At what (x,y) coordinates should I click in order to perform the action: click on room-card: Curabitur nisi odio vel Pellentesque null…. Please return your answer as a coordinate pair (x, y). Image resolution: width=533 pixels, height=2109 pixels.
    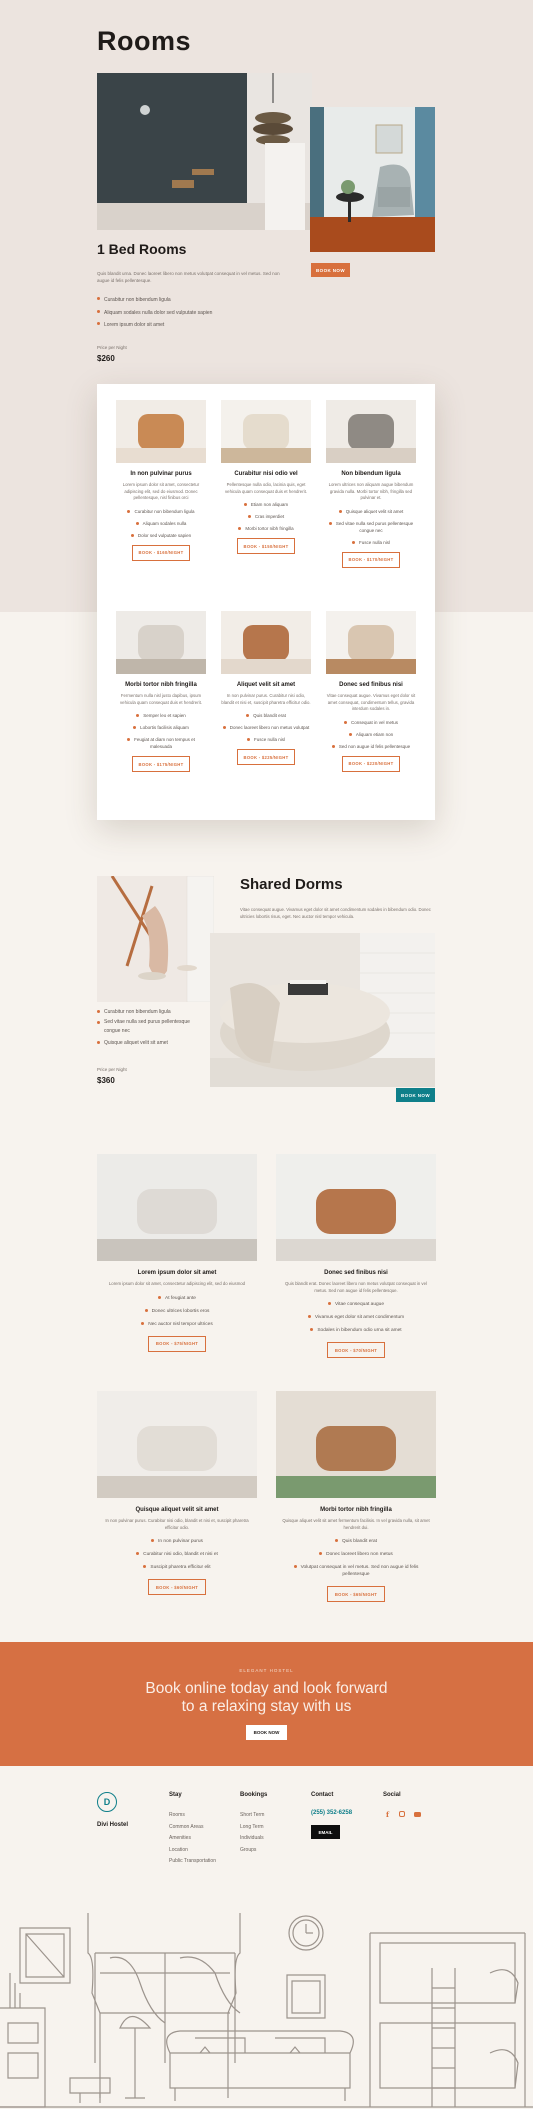
    Looking at the image, I should click on (266, 477).